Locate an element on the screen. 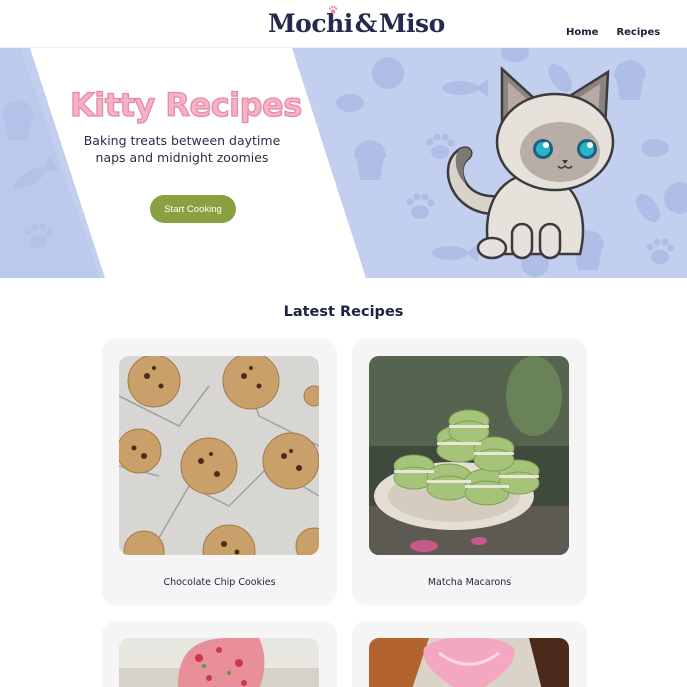  hero-title: Kitty Recipes is located at coordinates (186, 104).